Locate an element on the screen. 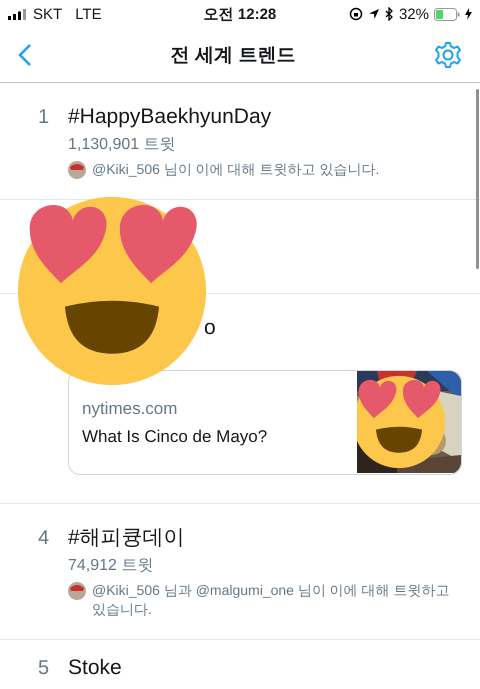  tweet-count: 1,130,901 트윗 is located at coordinates (122, 144).